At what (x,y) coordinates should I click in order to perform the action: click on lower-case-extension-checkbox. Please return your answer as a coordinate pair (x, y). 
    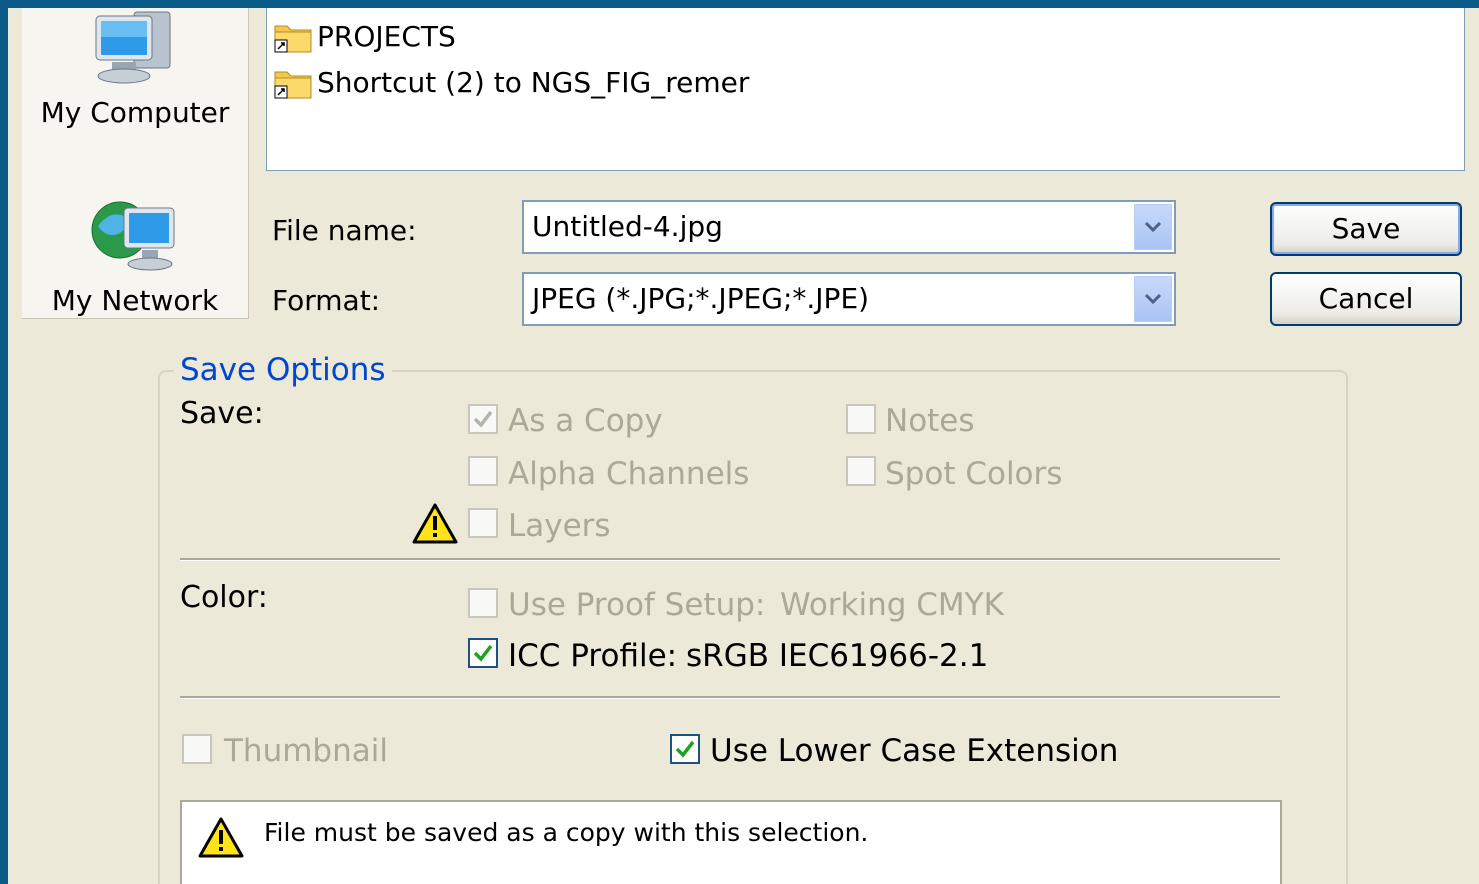
    Looking at the image, I should click on (685, 749).